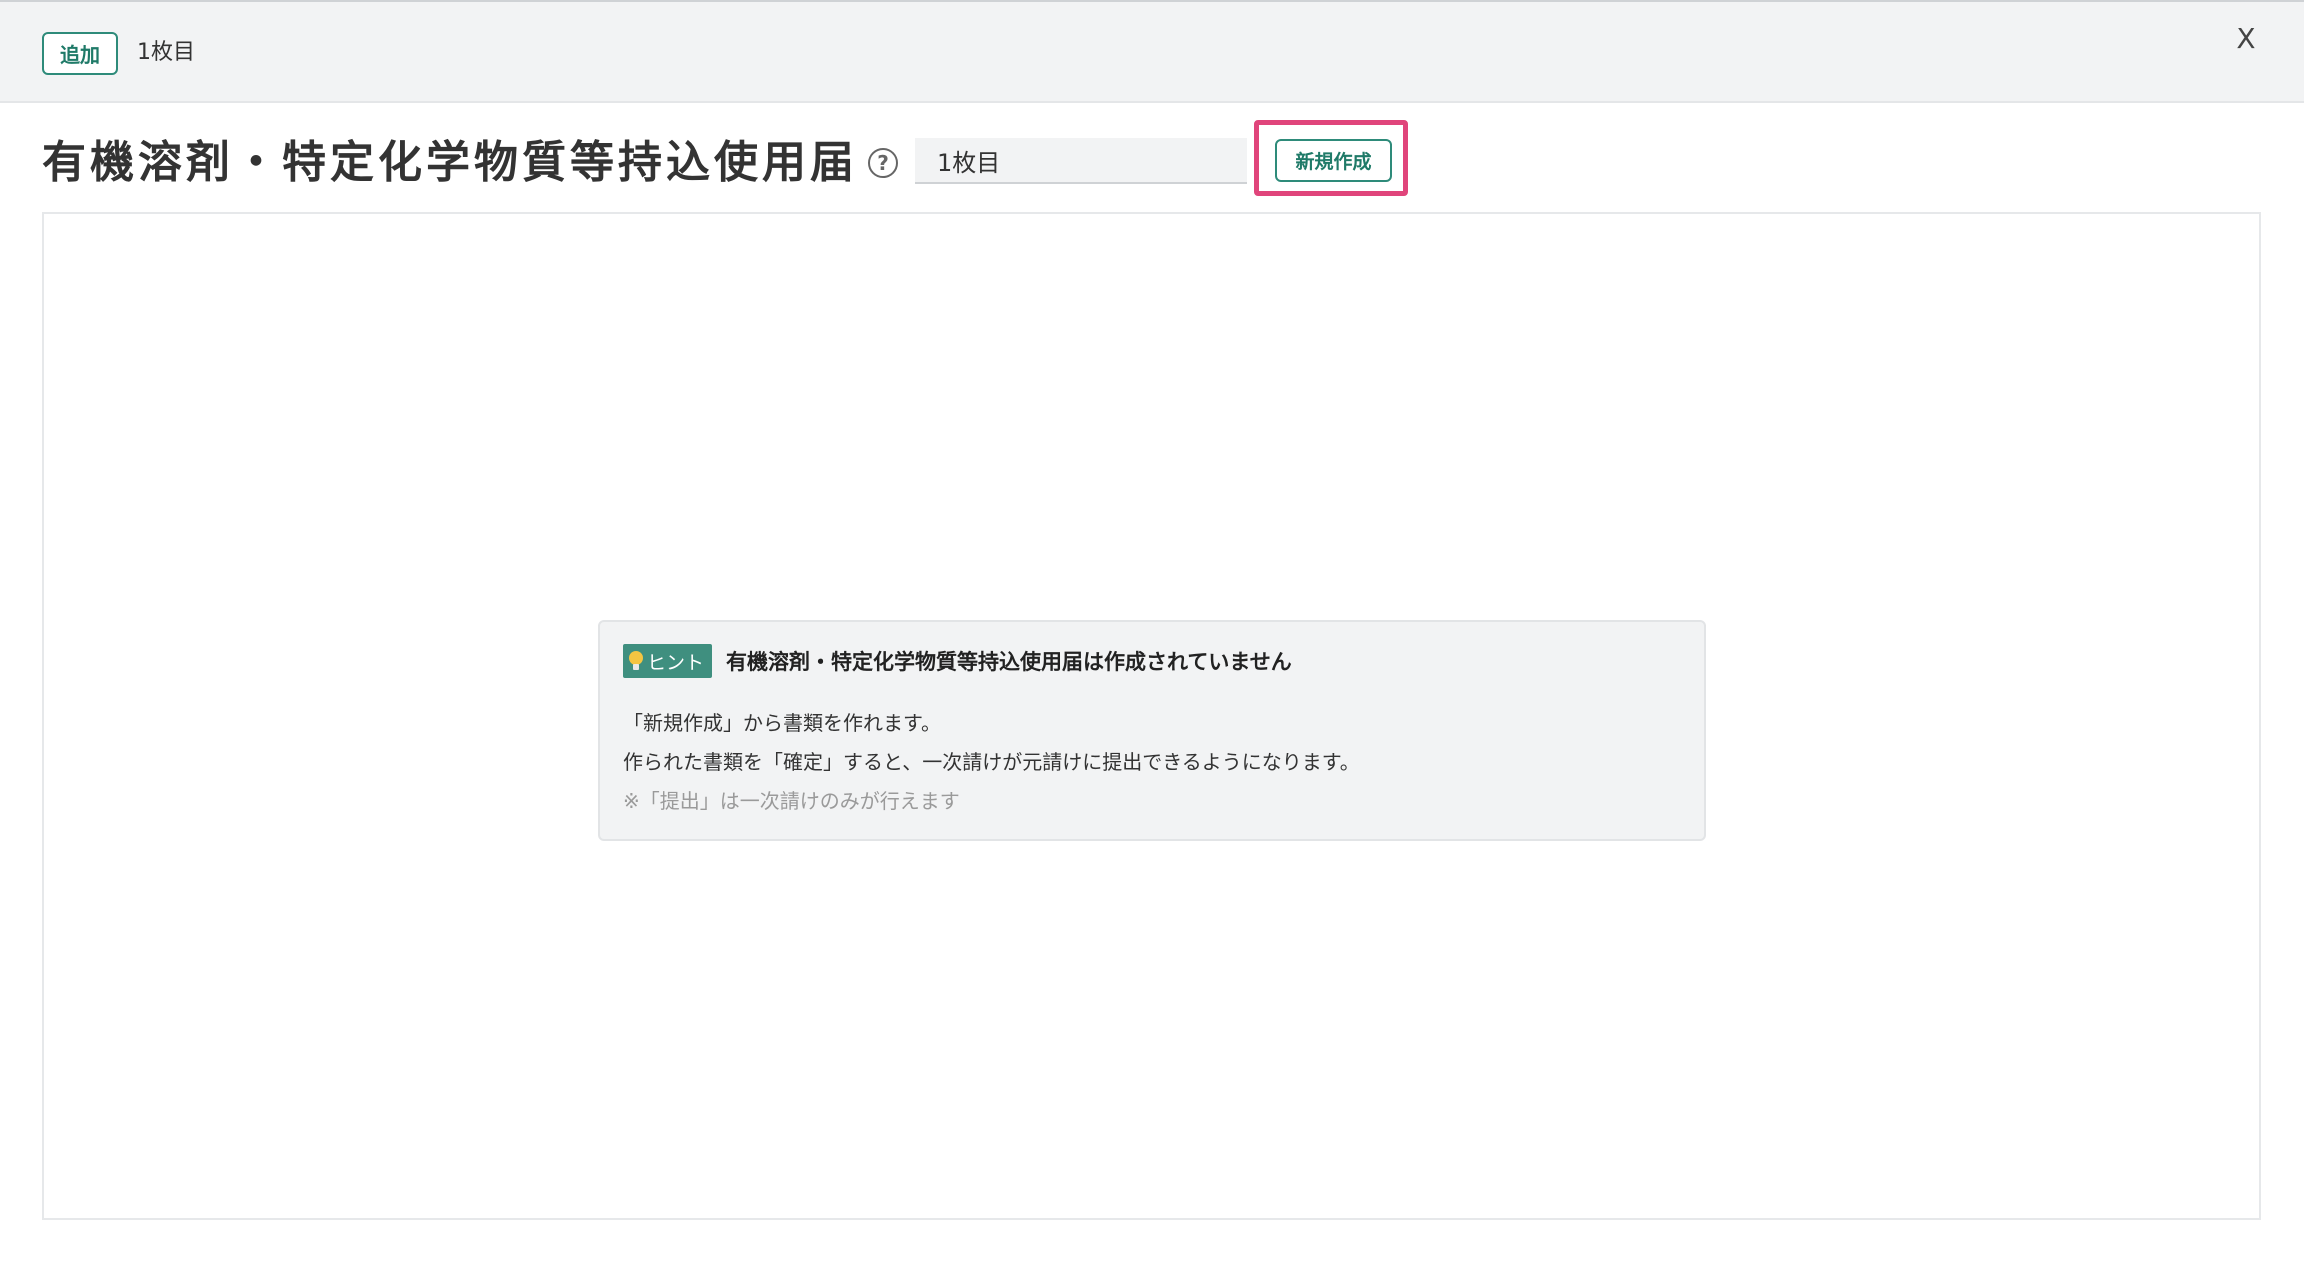  What do you see at coordinates (80, 53) in the screenshot?
I see `add-button: 追加` at bounding box center [80, 53].